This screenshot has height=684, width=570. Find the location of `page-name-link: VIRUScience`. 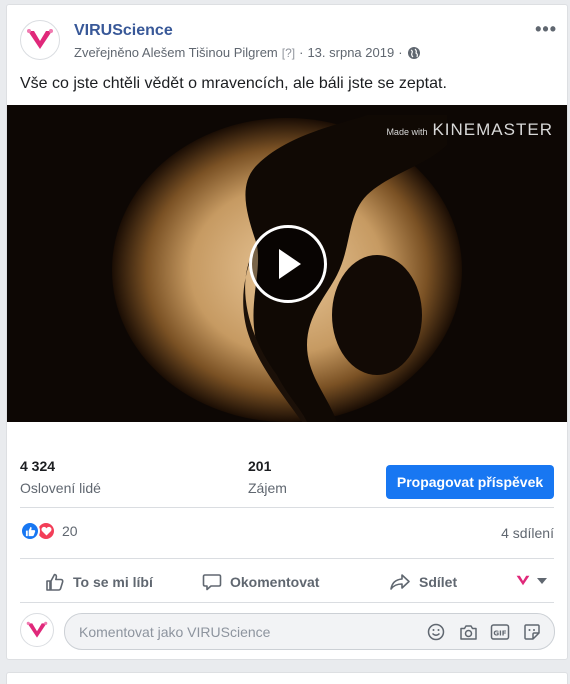

page-name-link: VIRUScience is located at coordinates (123, 31).